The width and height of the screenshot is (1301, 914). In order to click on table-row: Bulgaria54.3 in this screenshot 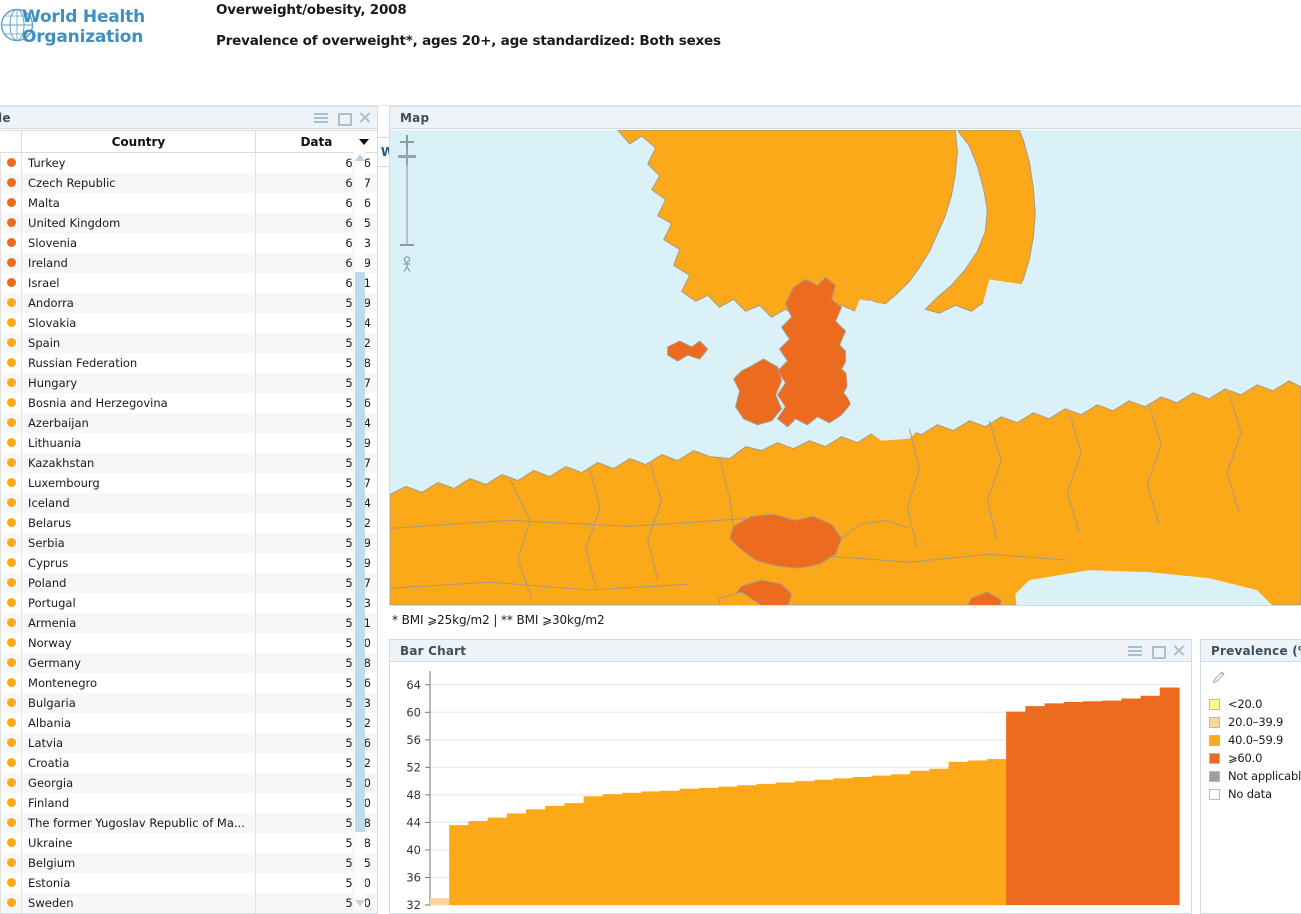, I will do `click(188, 702)`.